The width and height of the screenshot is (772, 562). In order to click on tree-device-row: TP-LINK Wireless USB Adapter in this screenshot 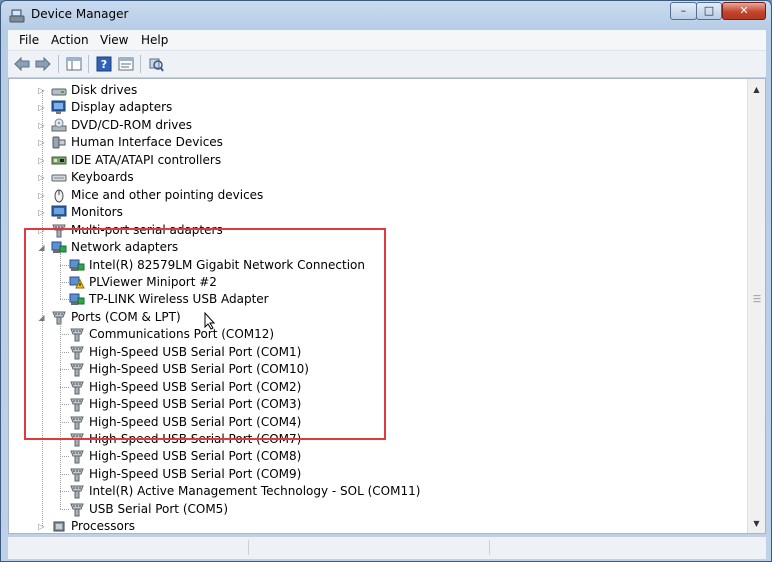, I will do `click(374, 299)`.